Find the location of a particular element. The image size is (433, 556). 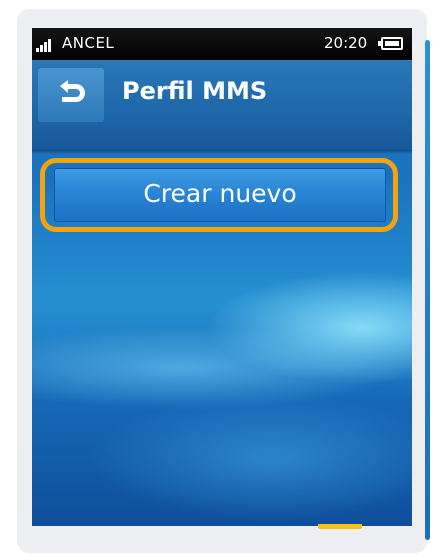

back-button is located at coordinates (71, 95).